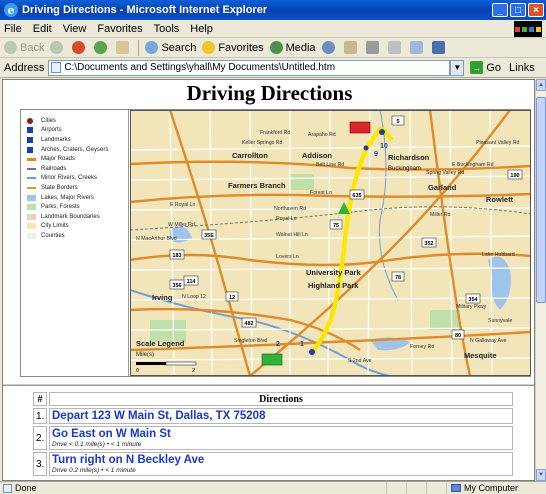 This screenshot has height=494, width=546. I want to click on stop-icon, so click(79, 47).